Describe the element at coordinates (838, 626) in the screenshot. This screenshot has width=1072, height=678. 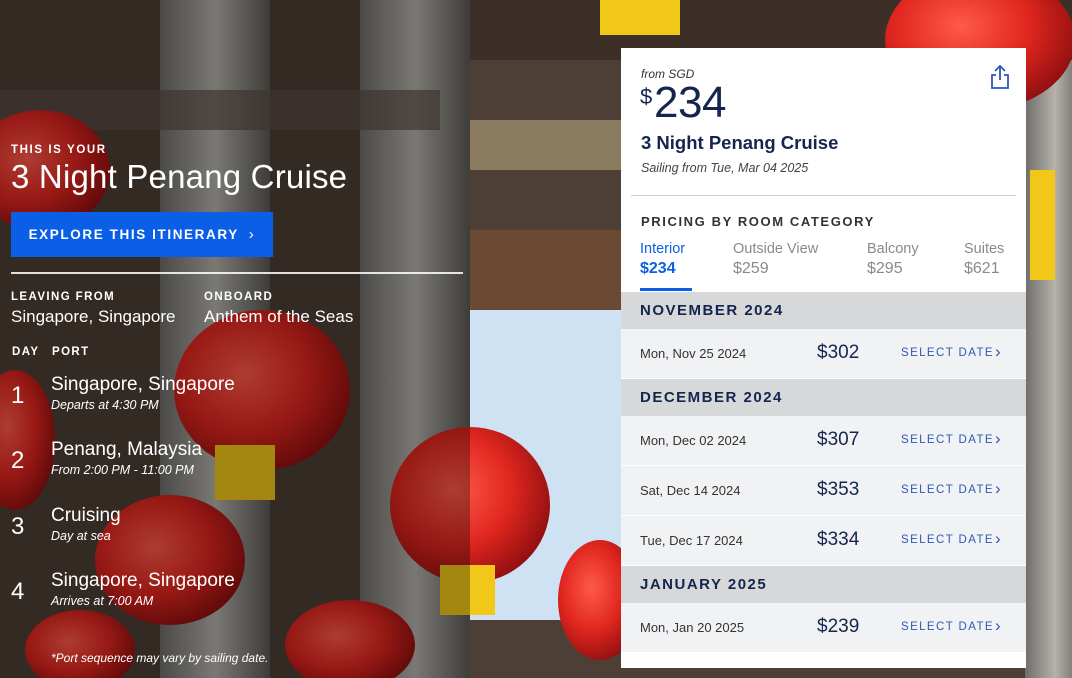
I see `sailing-row-price: $239` at that location.